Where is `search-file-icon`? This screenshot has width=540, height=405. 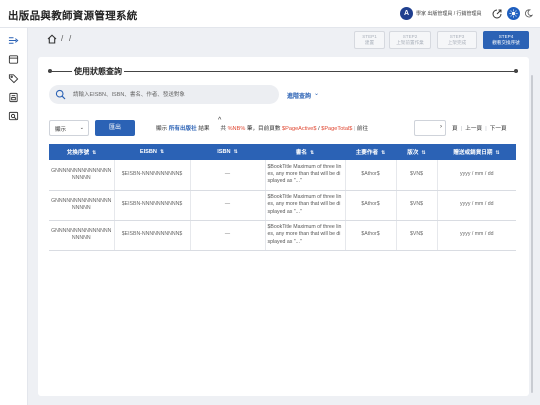 search-file-icon is located at coordinates (13, 116).